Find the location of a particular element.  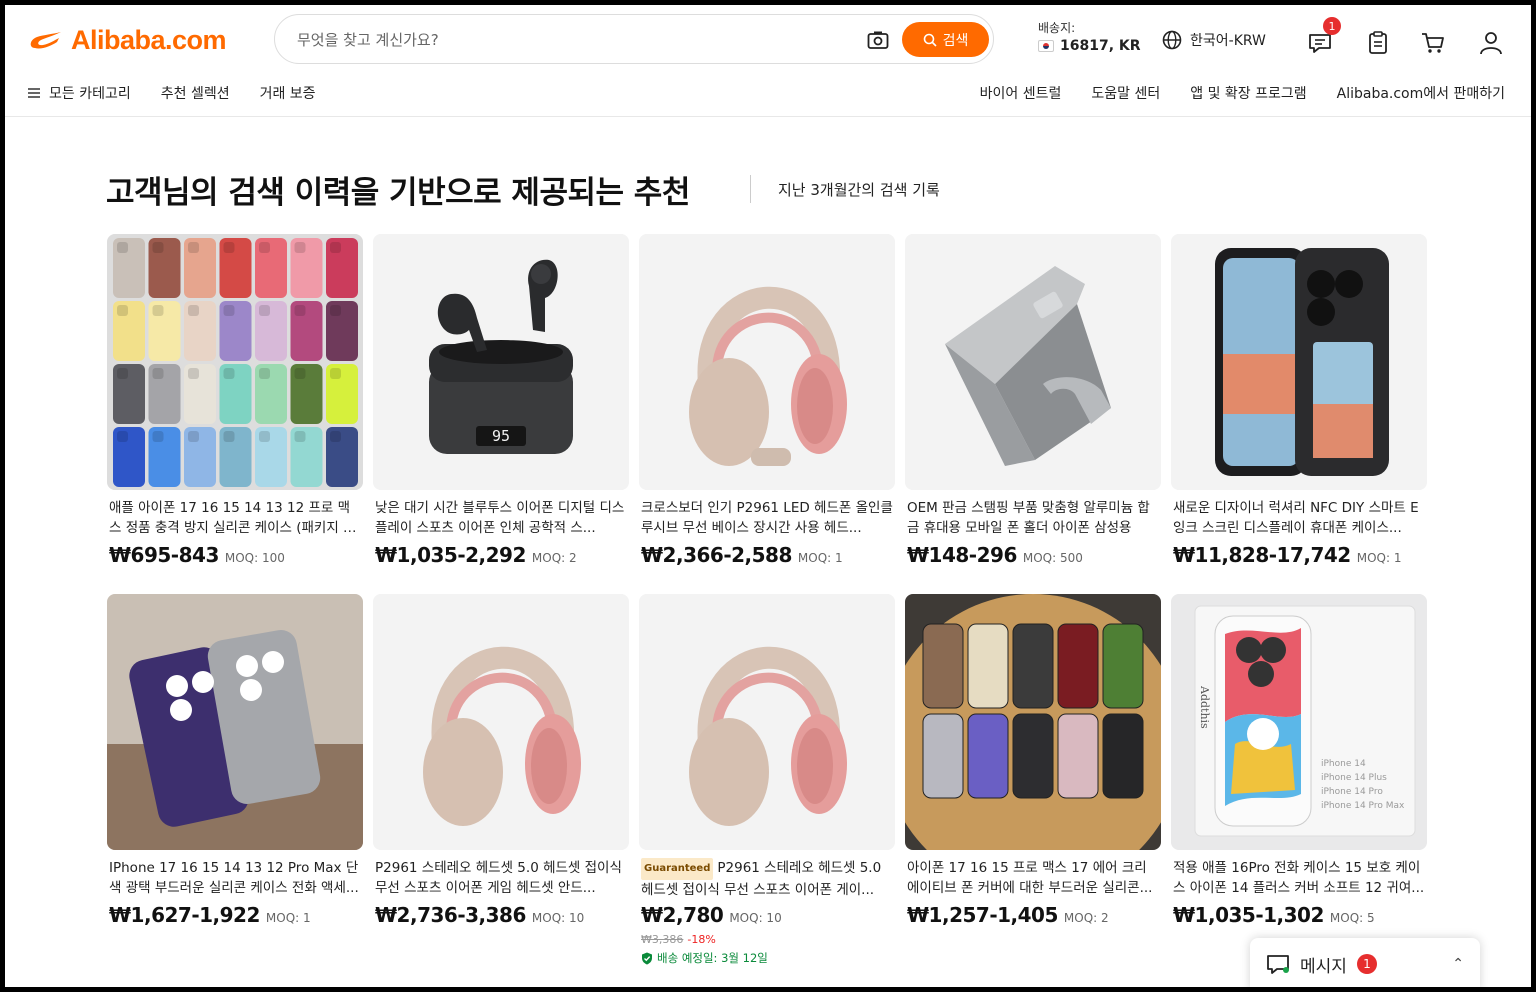

recommendation-title: 고객님의 검색 이력을 기반으로 제공되는 추천 is located at coordinates (398, 193).